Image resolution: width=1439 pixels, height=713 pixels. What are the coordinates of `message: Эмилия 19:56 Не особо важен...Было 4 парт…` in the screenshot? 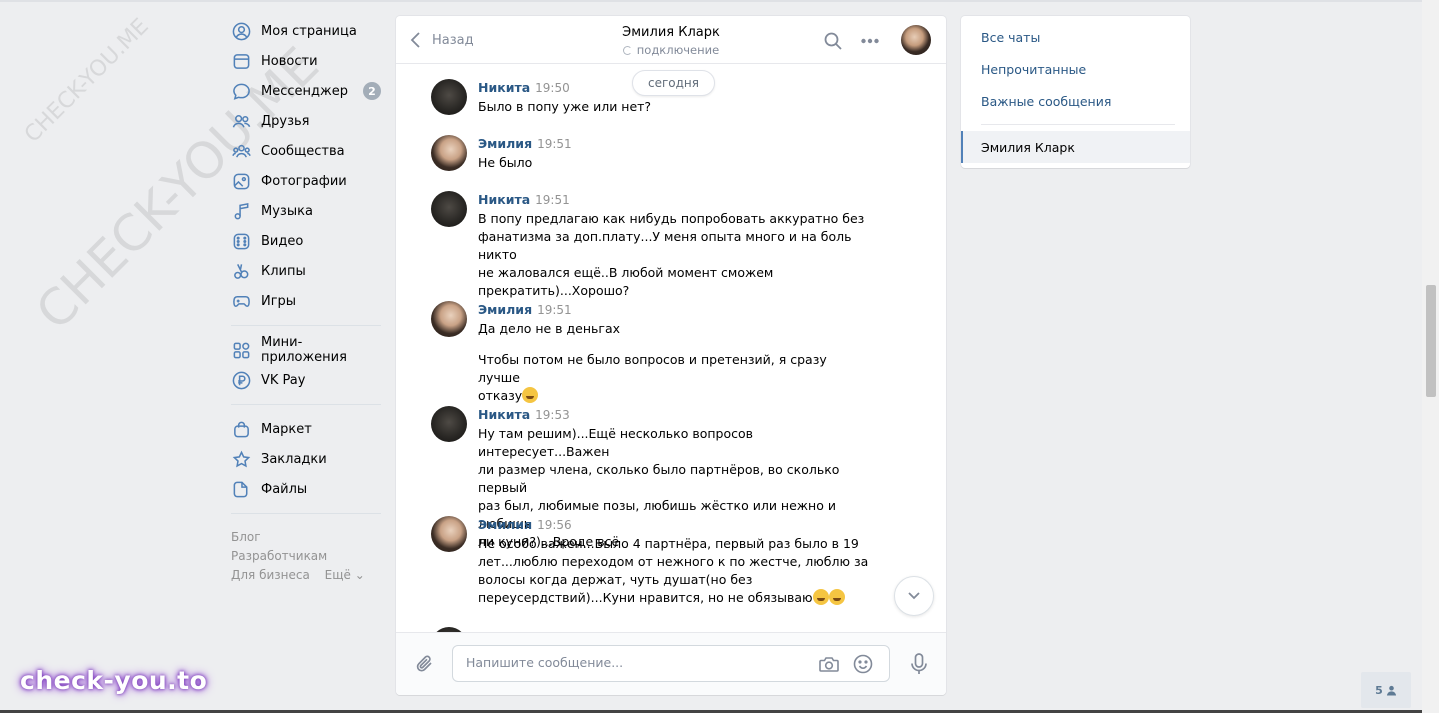 It's located at (651, 561).